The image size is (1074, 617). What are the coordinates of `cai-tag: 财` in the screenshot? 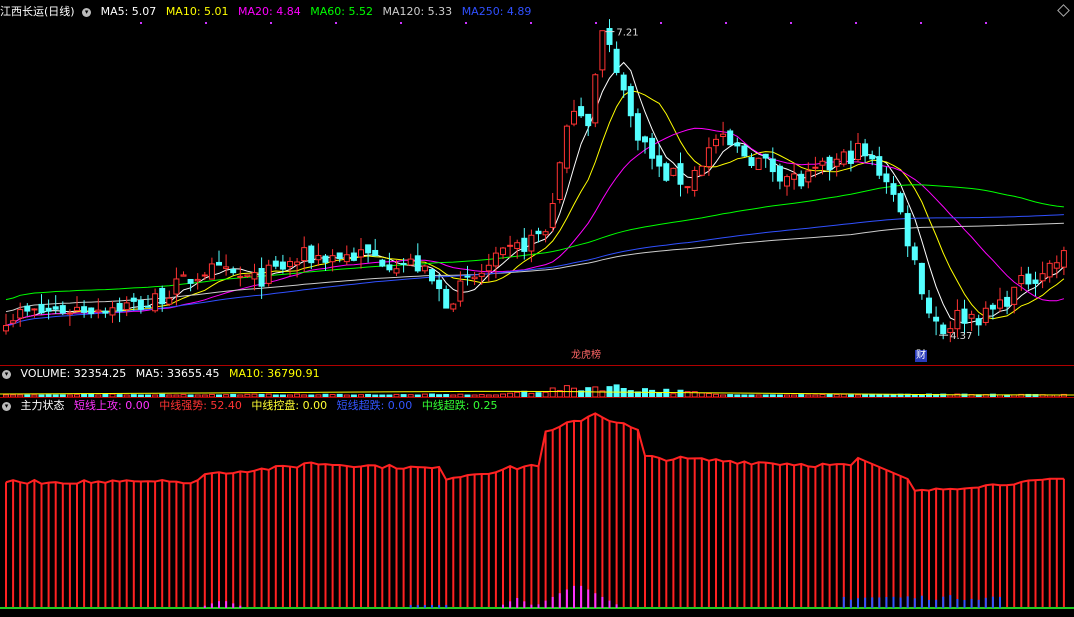 It's located at (921, 356).